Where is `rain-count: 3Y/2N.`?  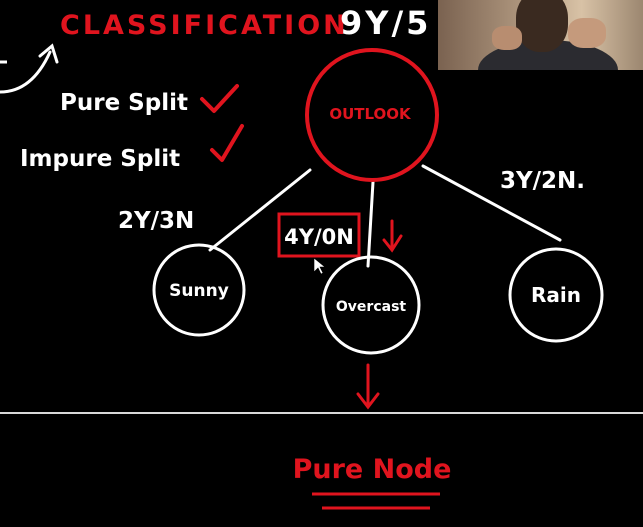
rain-count: 3Y/2N. is located at coordinates (542, 181).